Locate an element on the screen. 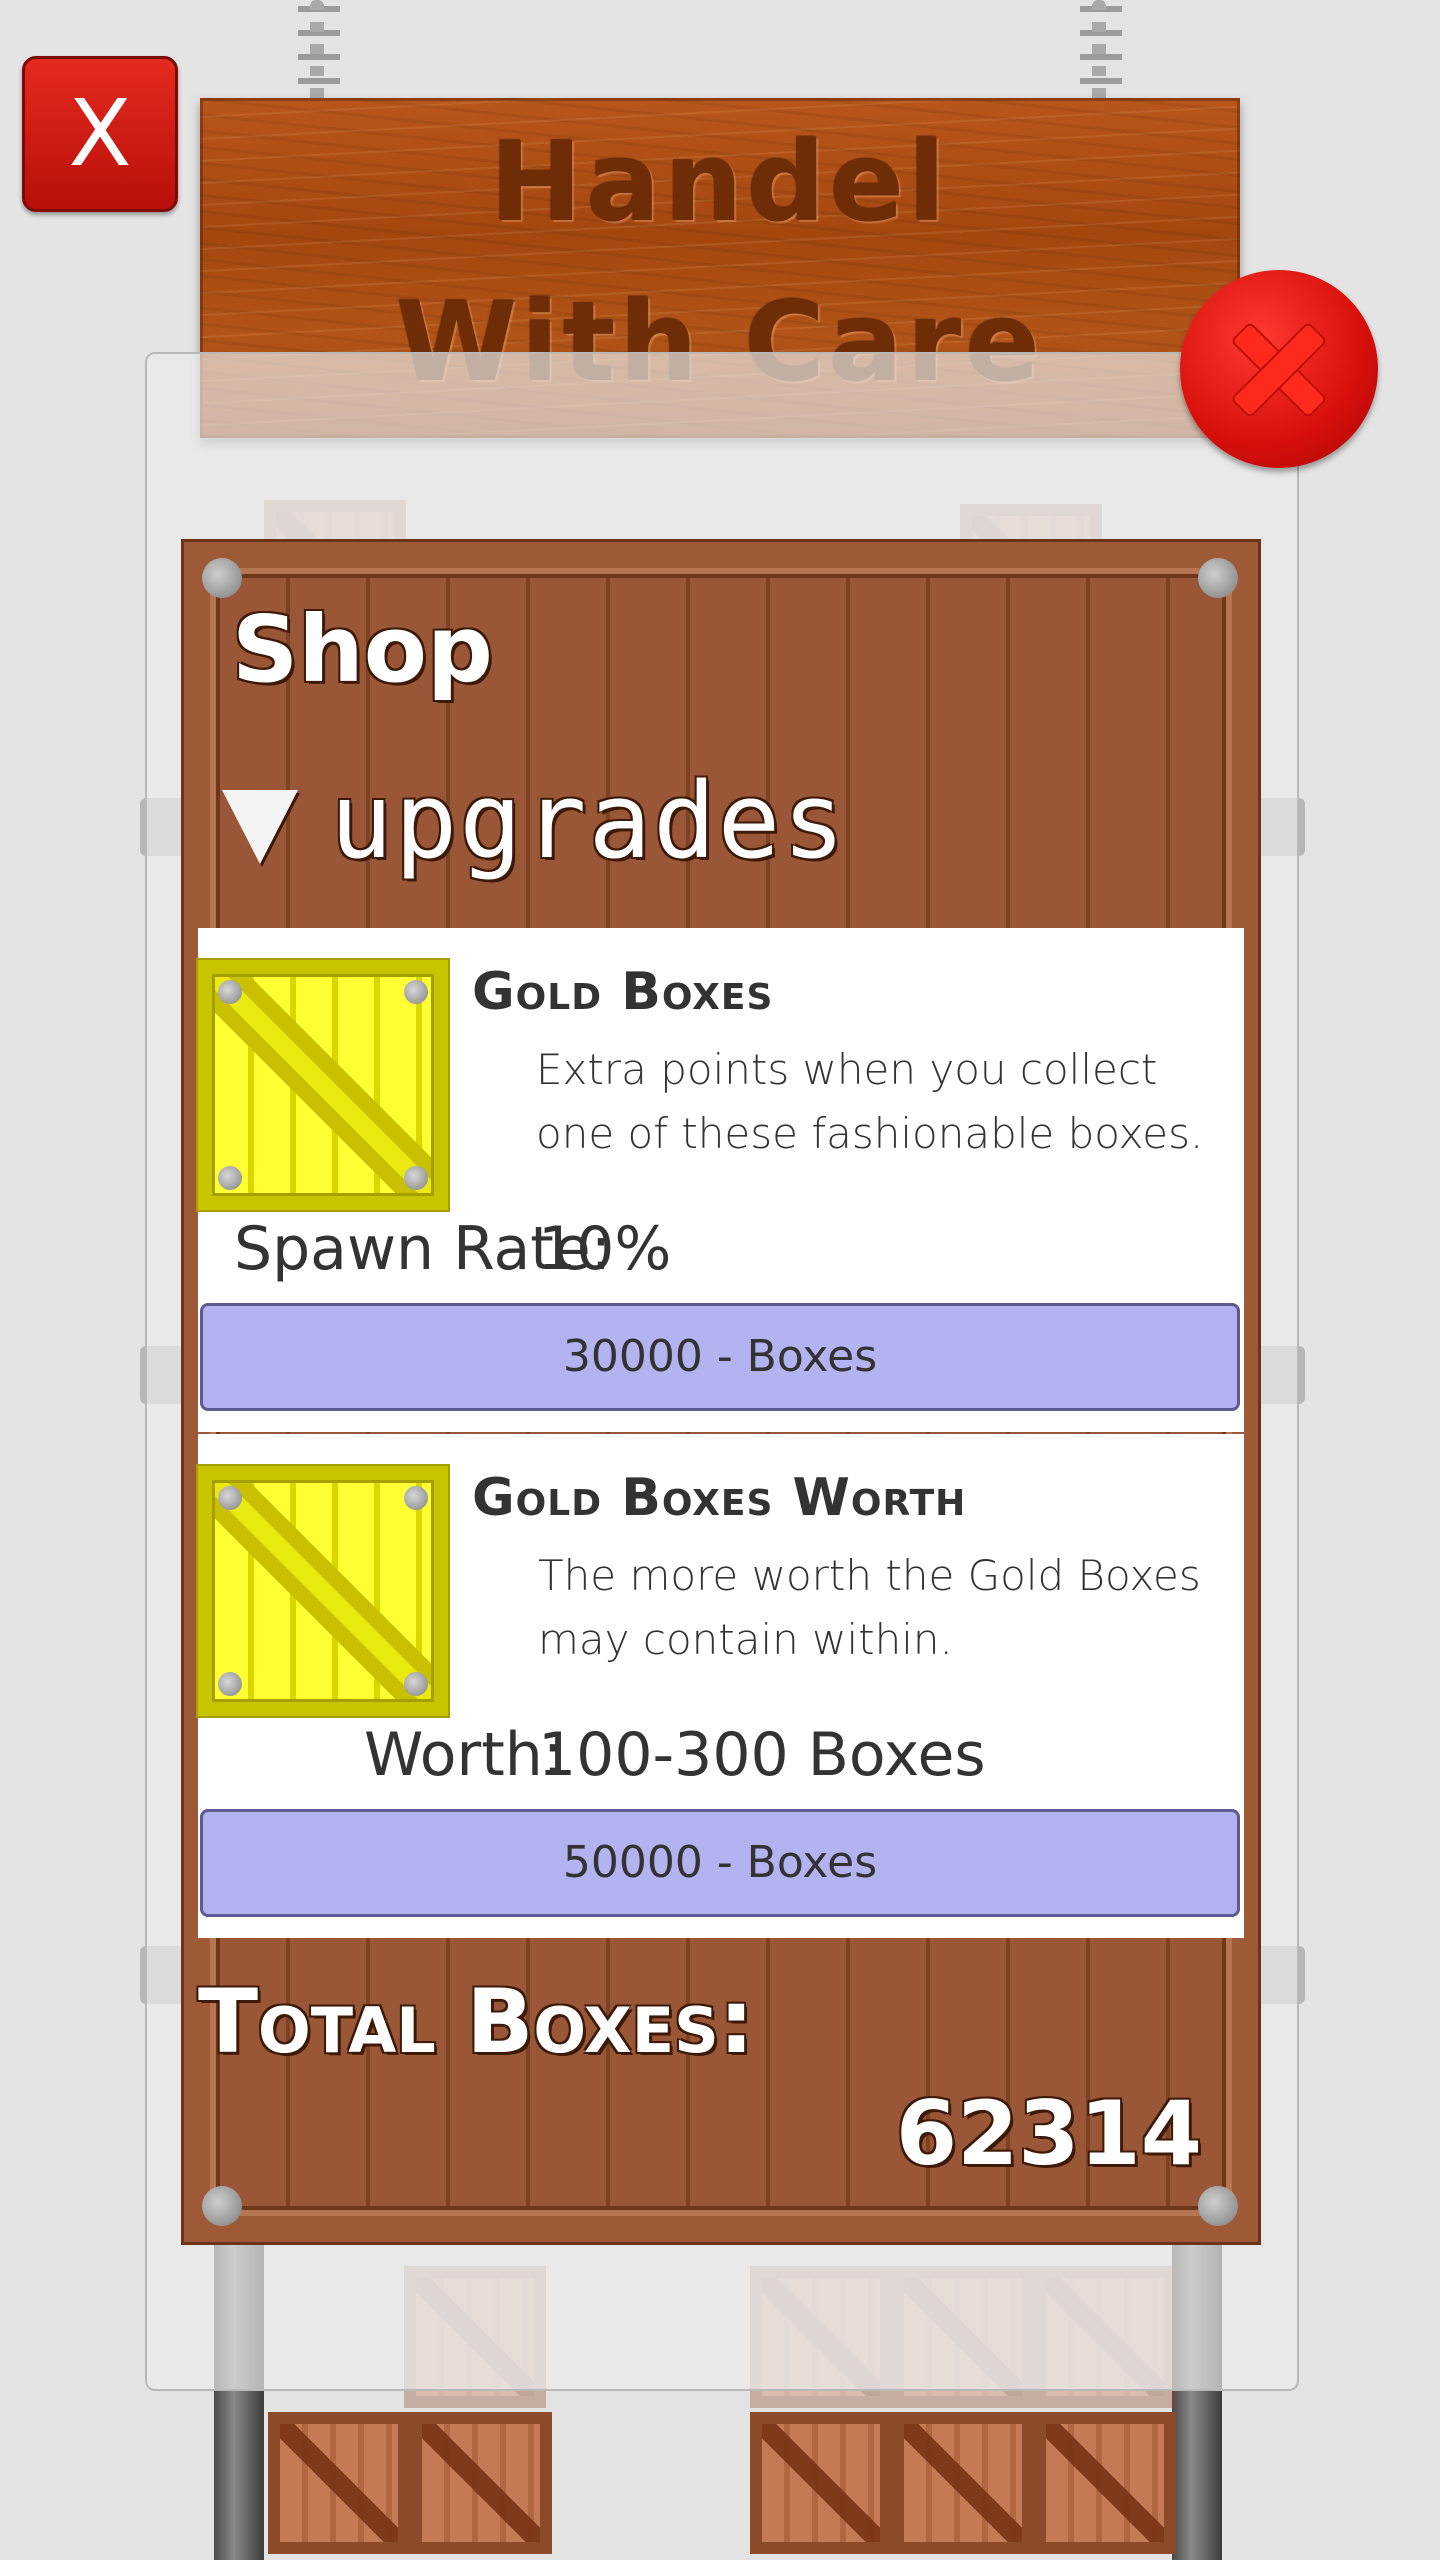 The image size is (1440, 2560). close-shop-button is located at coordinates (1279, 369).